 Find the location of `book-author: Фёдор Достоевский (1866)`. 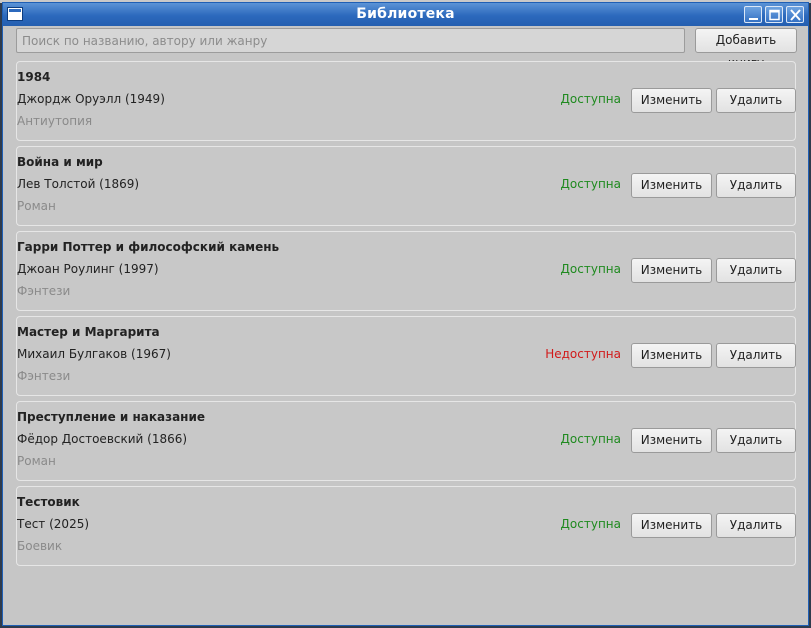

book-author: Фёдор Достоевский (1866) is located at coordinates (102, 439).